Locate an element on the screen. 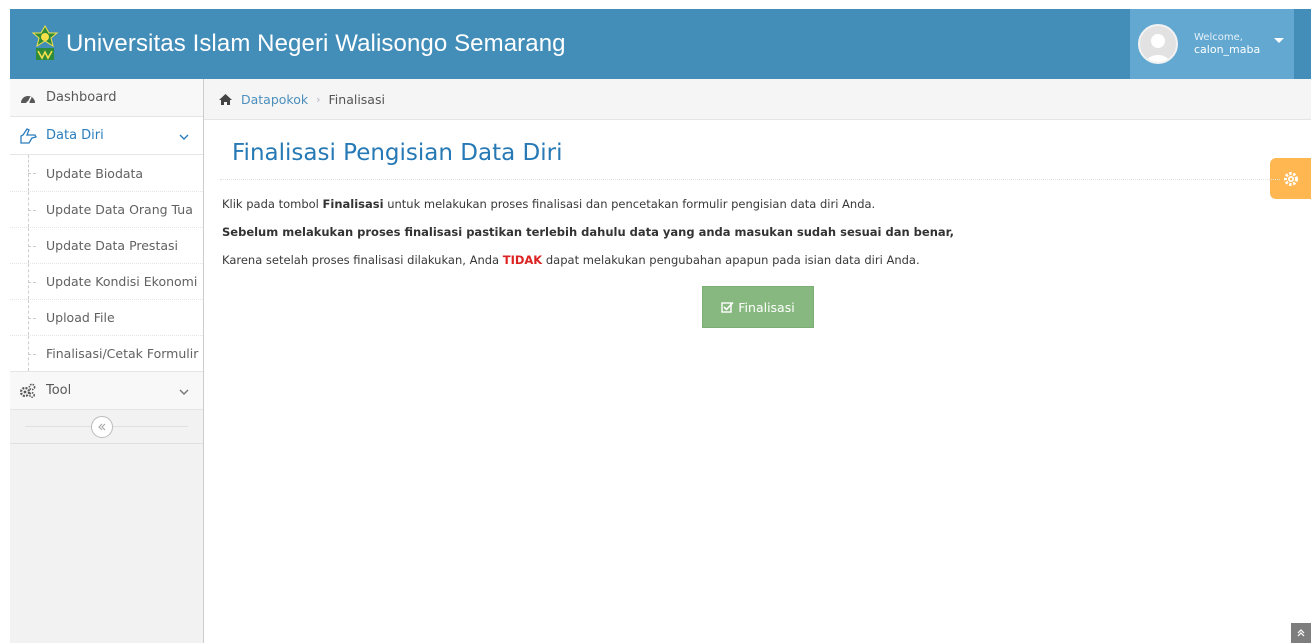 Image resolution: width=1311 pixels, height=643 pixels. page-title: Finalisasi Pengisian Data Diri is located at coordinates (397, 153).